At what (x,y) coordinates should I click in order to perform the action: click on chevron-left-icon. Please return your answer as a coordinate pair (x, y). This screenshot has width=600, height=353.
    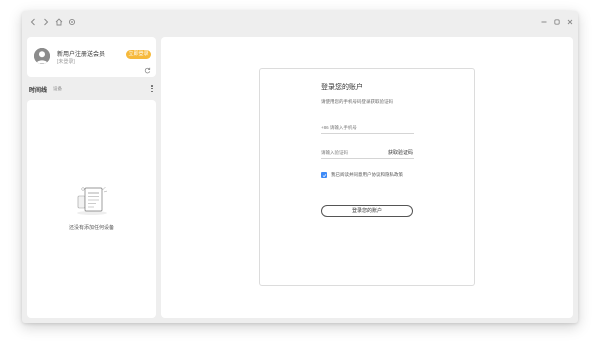
    Looking at the image, I should click on (33, 22).